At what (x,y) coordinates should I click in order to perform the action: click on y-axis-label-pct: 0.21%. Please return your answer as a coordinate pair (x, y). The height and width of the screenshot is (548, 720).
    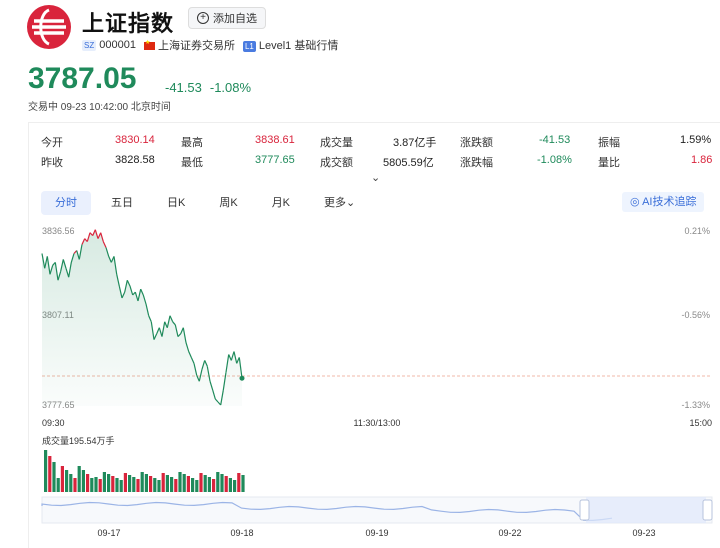
    Looking at the image, I should click on (697, 231).